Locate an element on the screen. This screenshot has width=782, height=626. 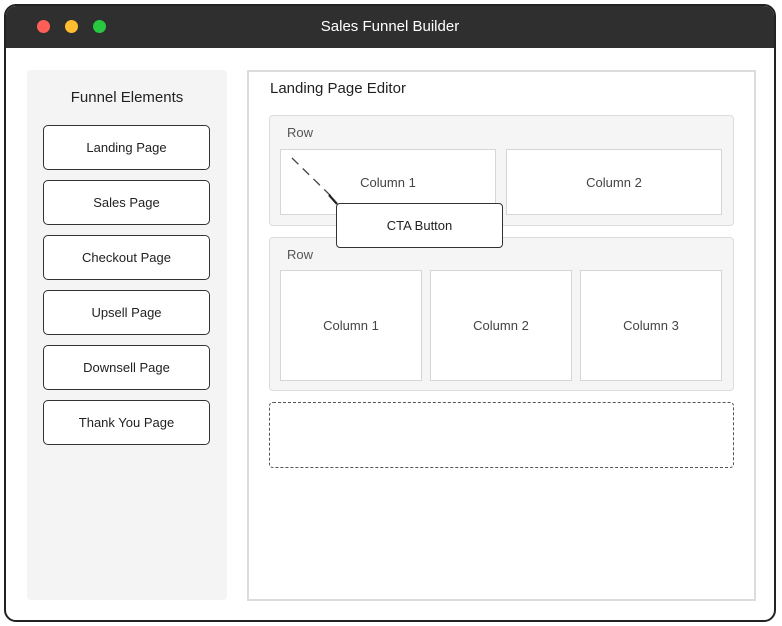
funnel-element-downsell-page: Downsell Page is located at coordinates (126, 367).